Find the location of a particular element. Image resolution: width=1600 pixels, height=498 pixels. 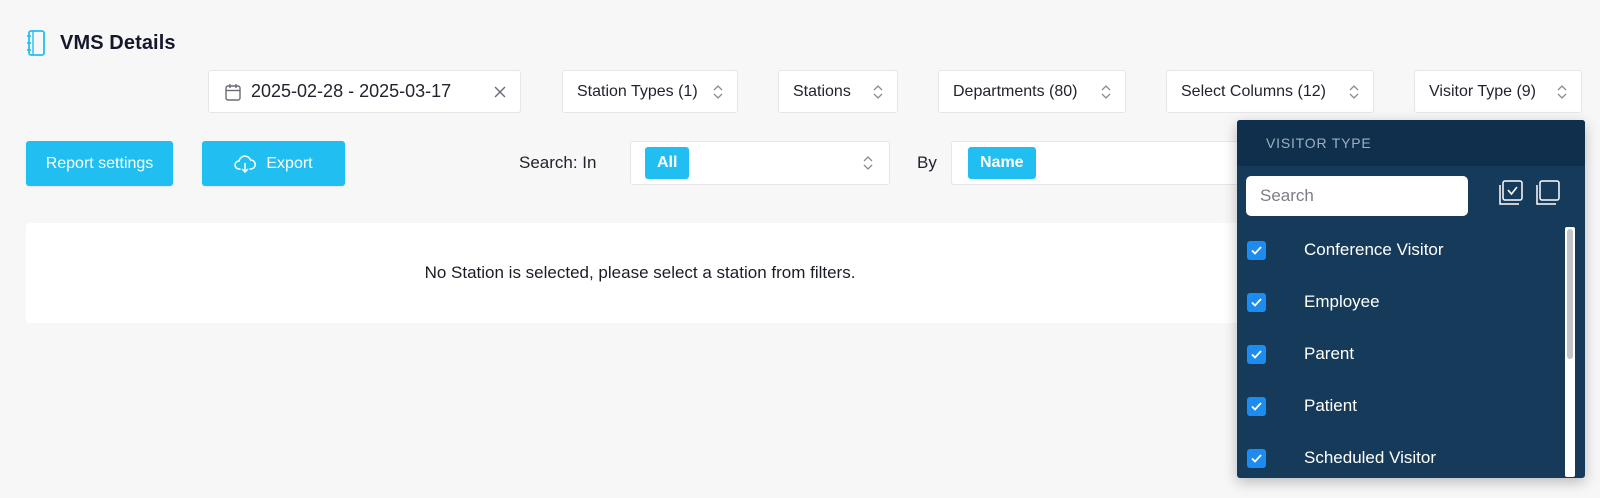

list-item: Scheduled Visitor is located at coordinates (1400, 455).